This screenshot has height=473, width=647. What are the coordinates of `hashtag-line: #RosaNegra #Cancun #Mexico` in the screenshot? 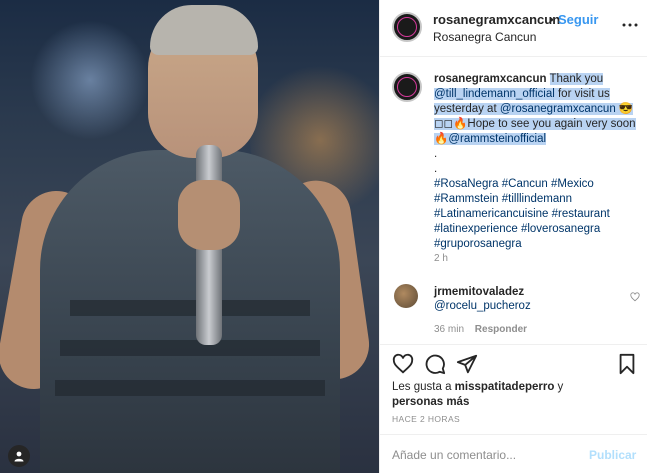 It's located at (514, 184).